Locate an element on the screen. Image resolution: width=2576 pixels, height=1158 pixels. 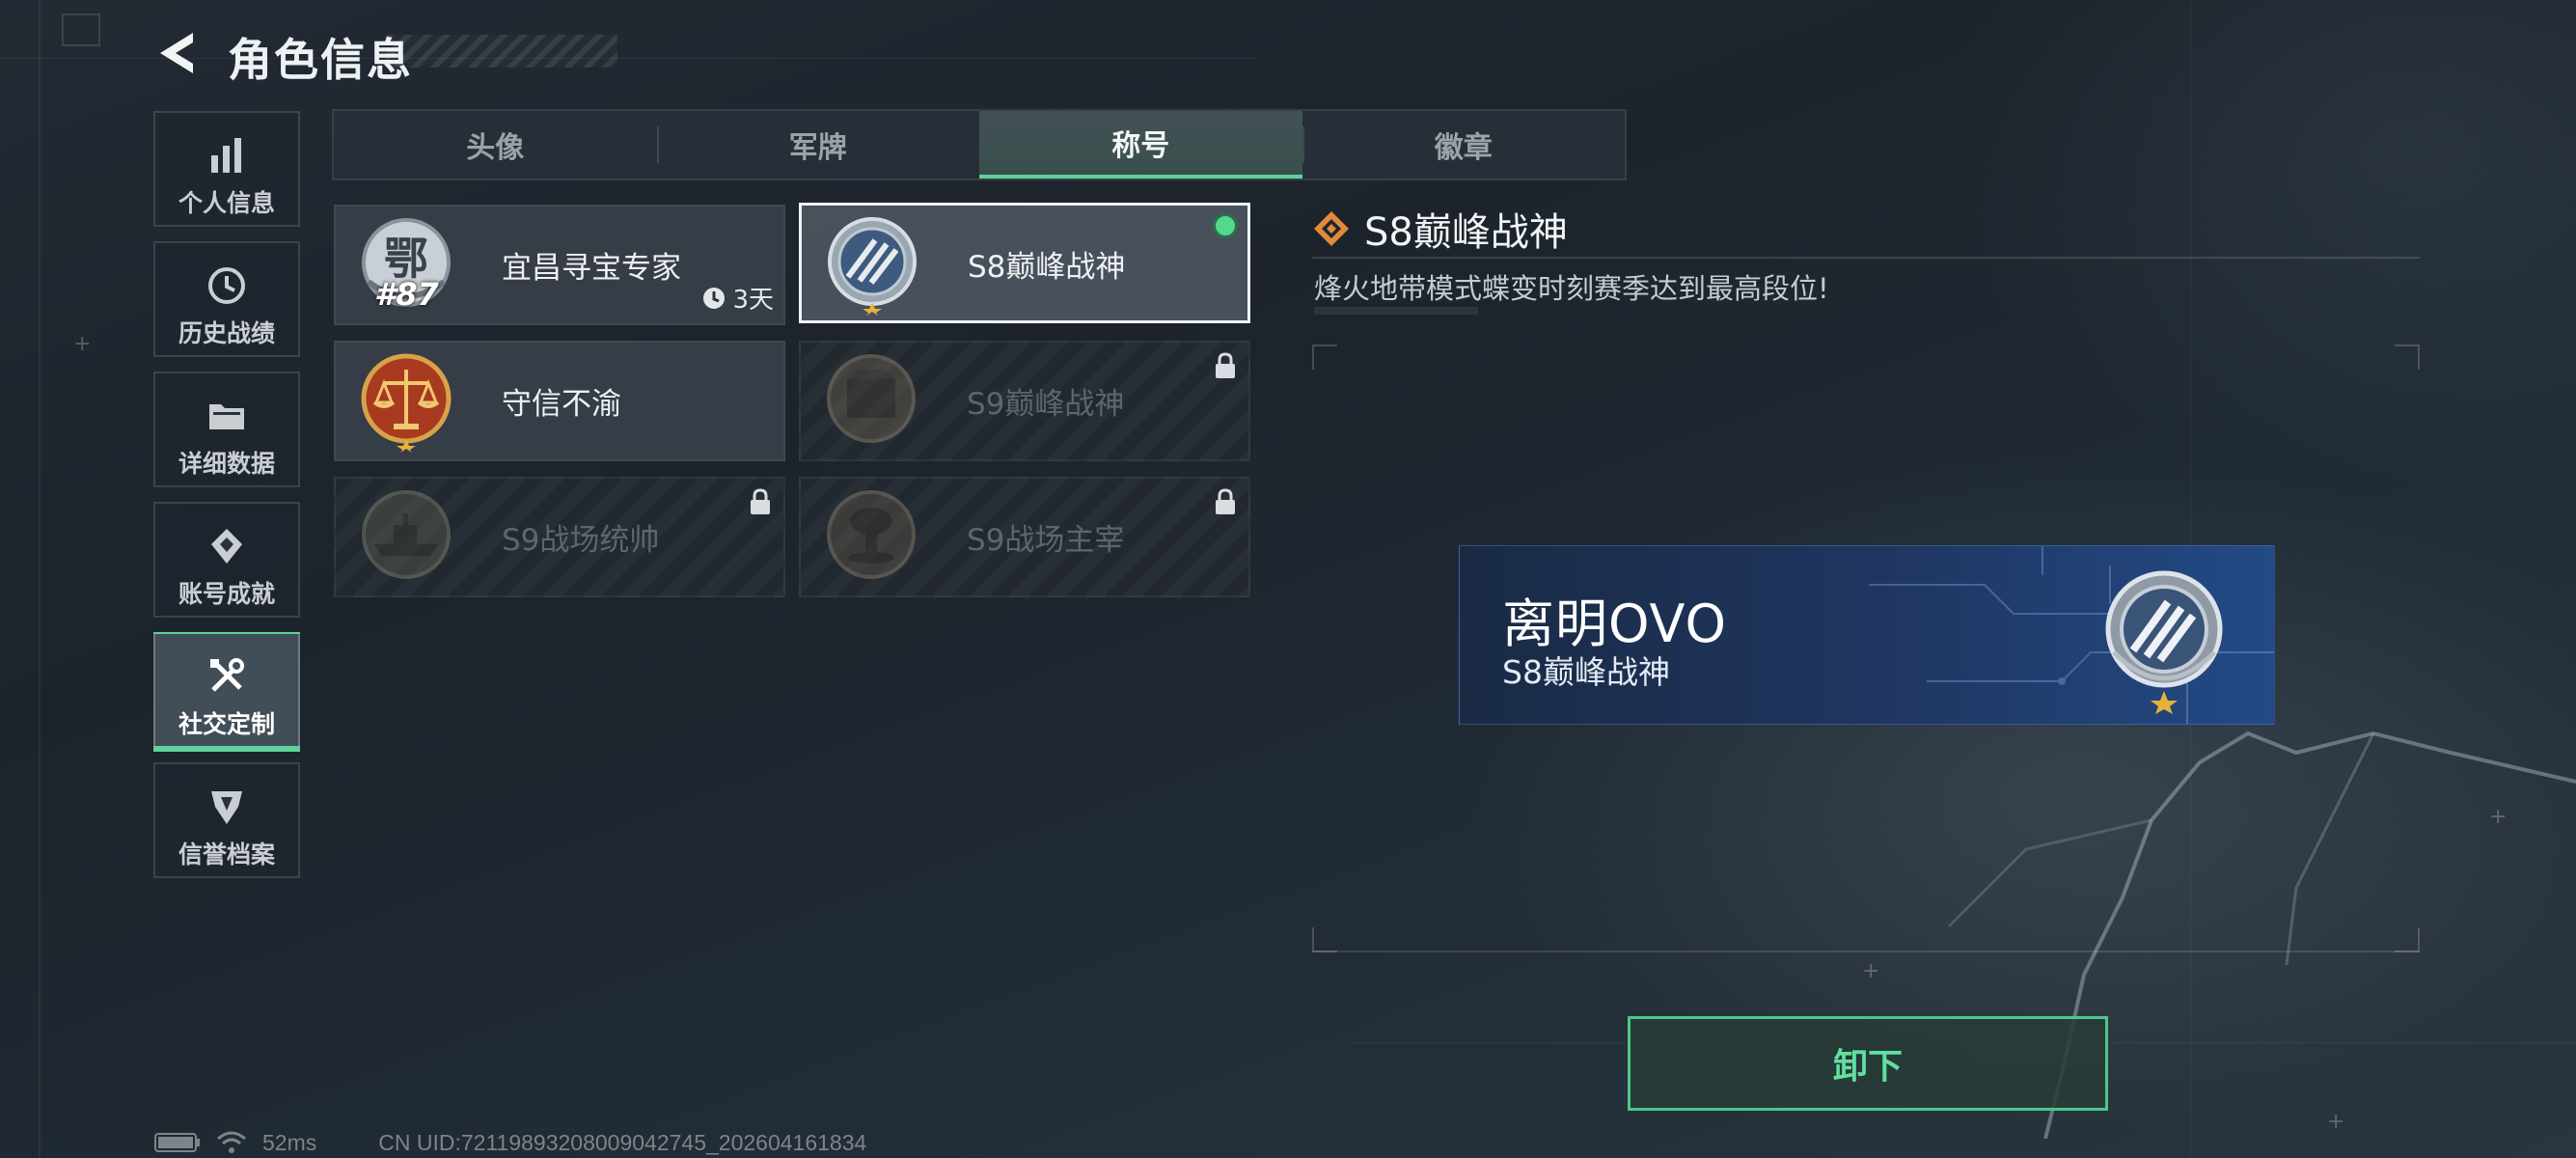
detail-description: 烽火地带模式蝶变时刻赛季达到最高段位! is located at coordinates (1571, 288).